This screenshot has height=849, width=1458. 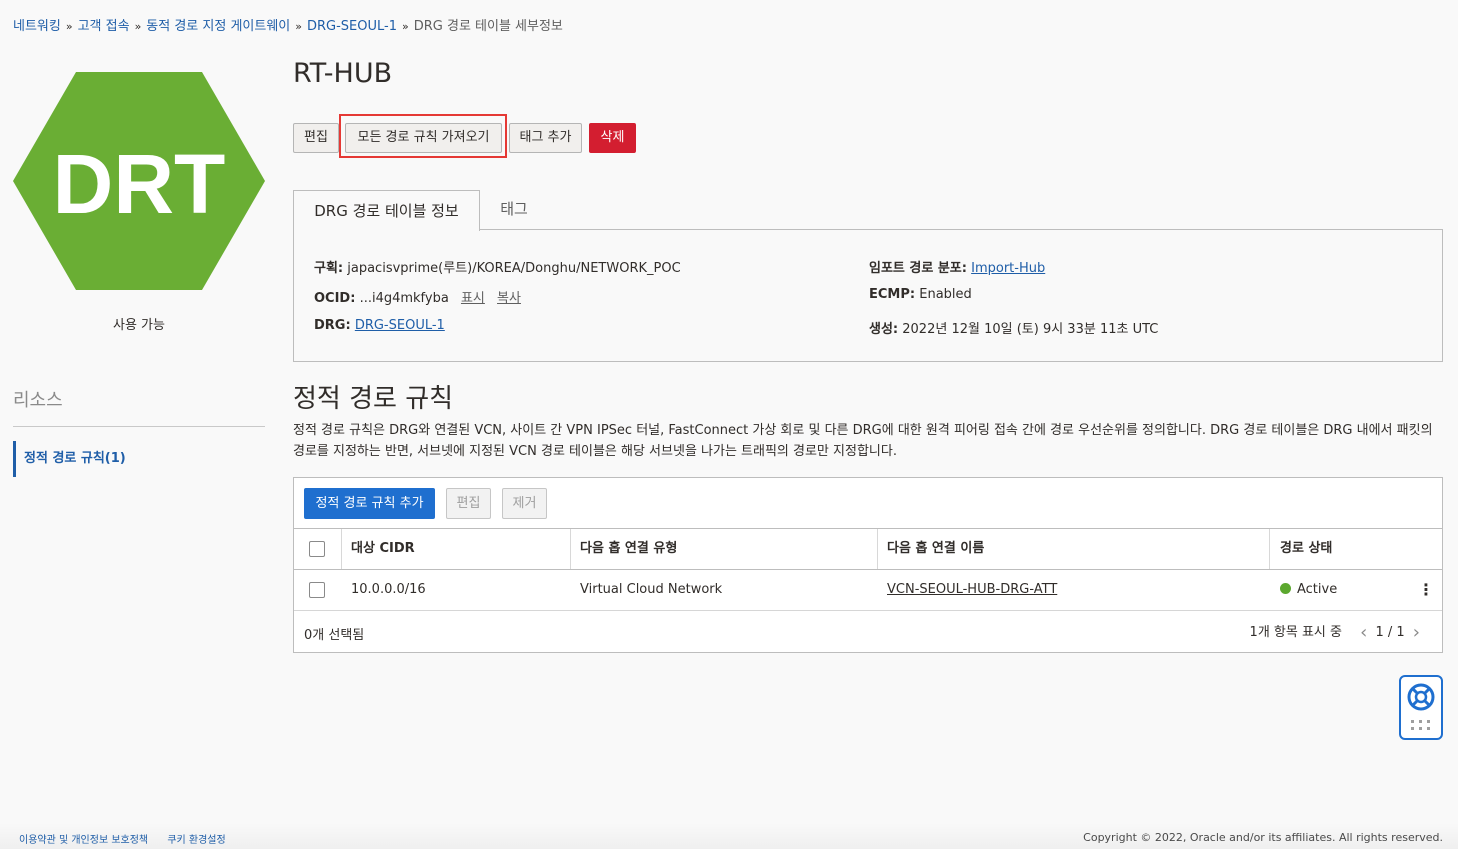 I want to click on add-tag-button: 태그 추가, so click(x=545, y=138).